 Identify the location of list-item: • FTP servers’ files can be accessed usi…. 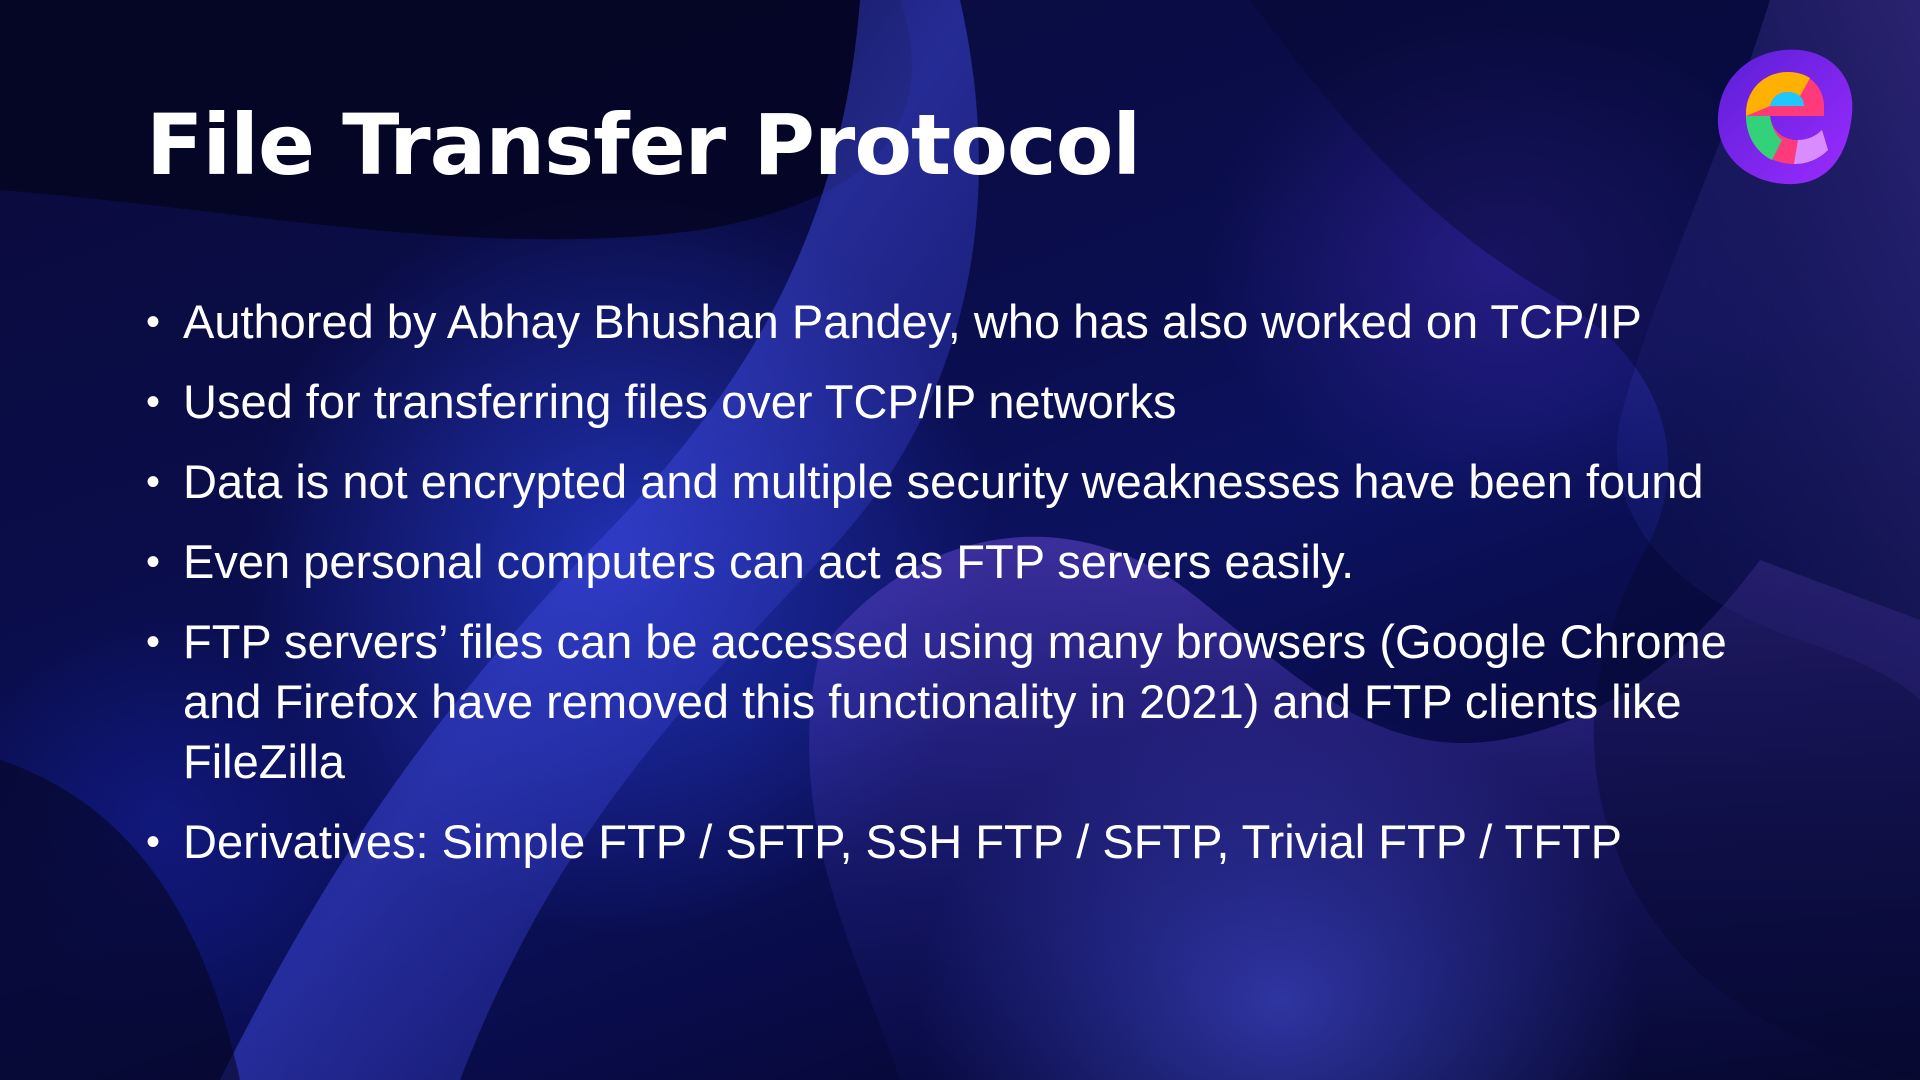
(956, 702).